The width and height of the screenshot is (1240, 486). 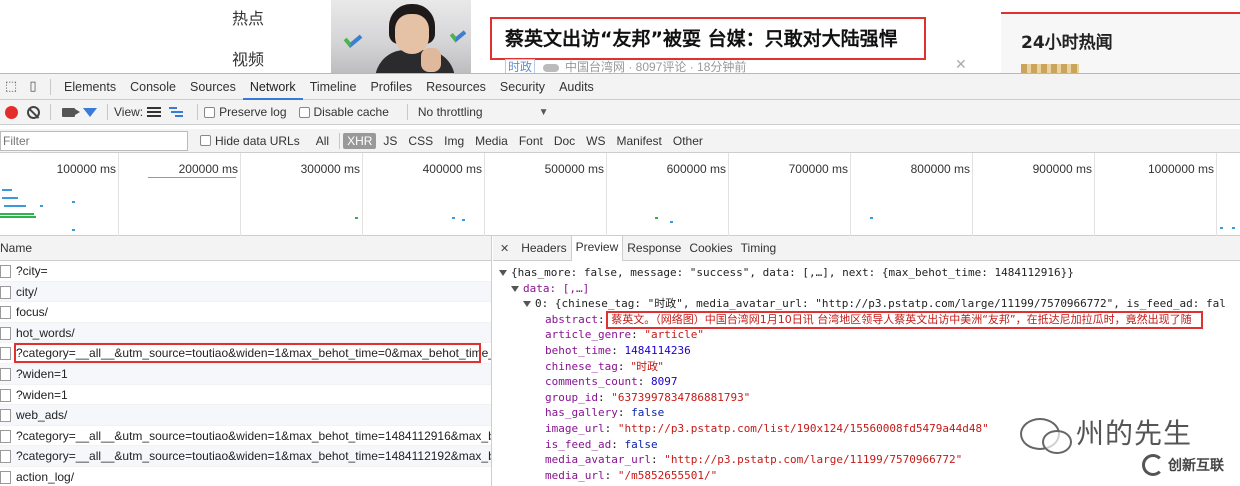 I want to click on tab-response: Response, so click(x=654, y=248).